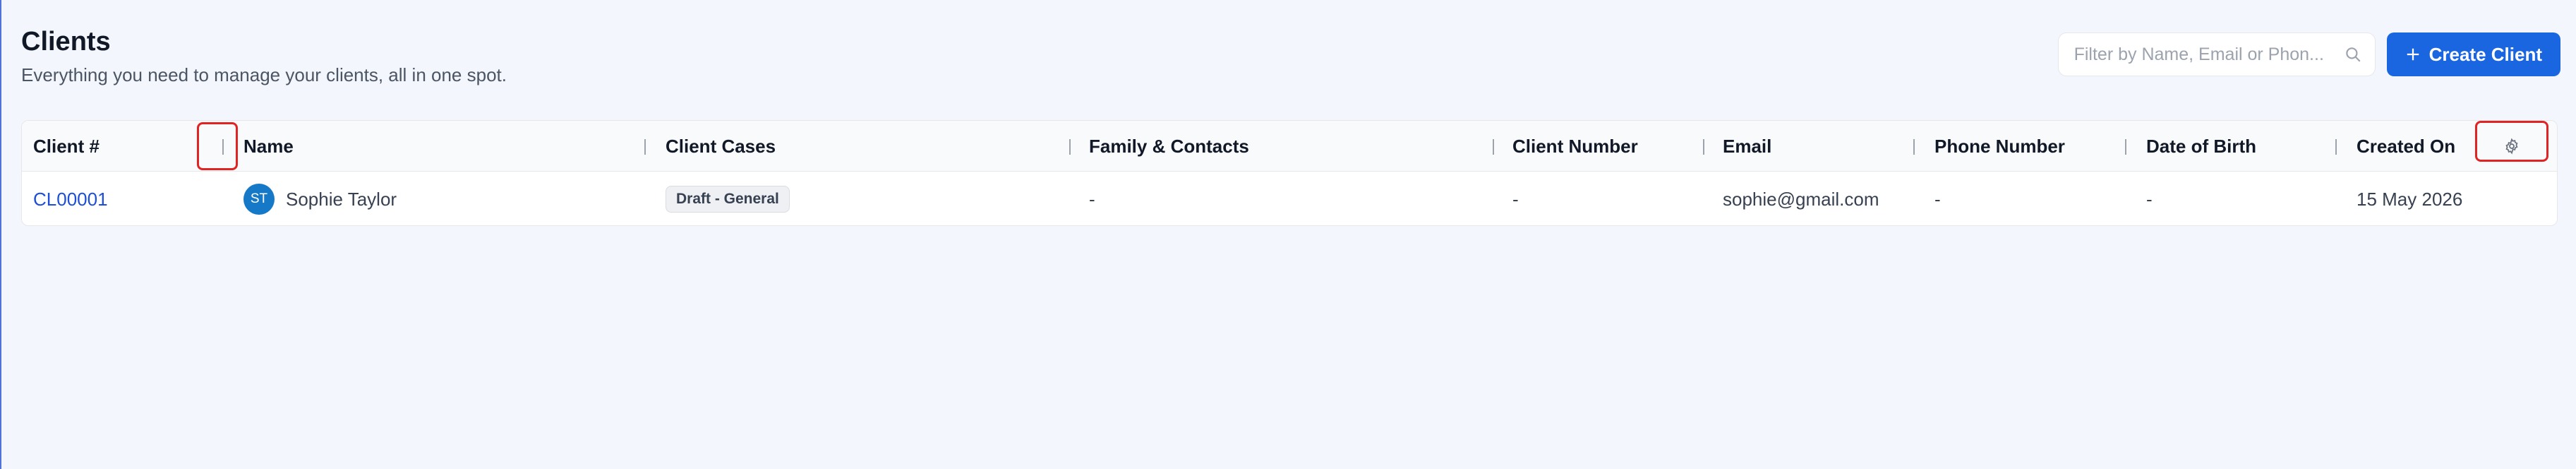 Image resolution: width=2576 pixels, height=469 pixels. Describe the element at coordinates (2149, 199) in the screenshot. I see `date-of-birth-cell: -` at that location.